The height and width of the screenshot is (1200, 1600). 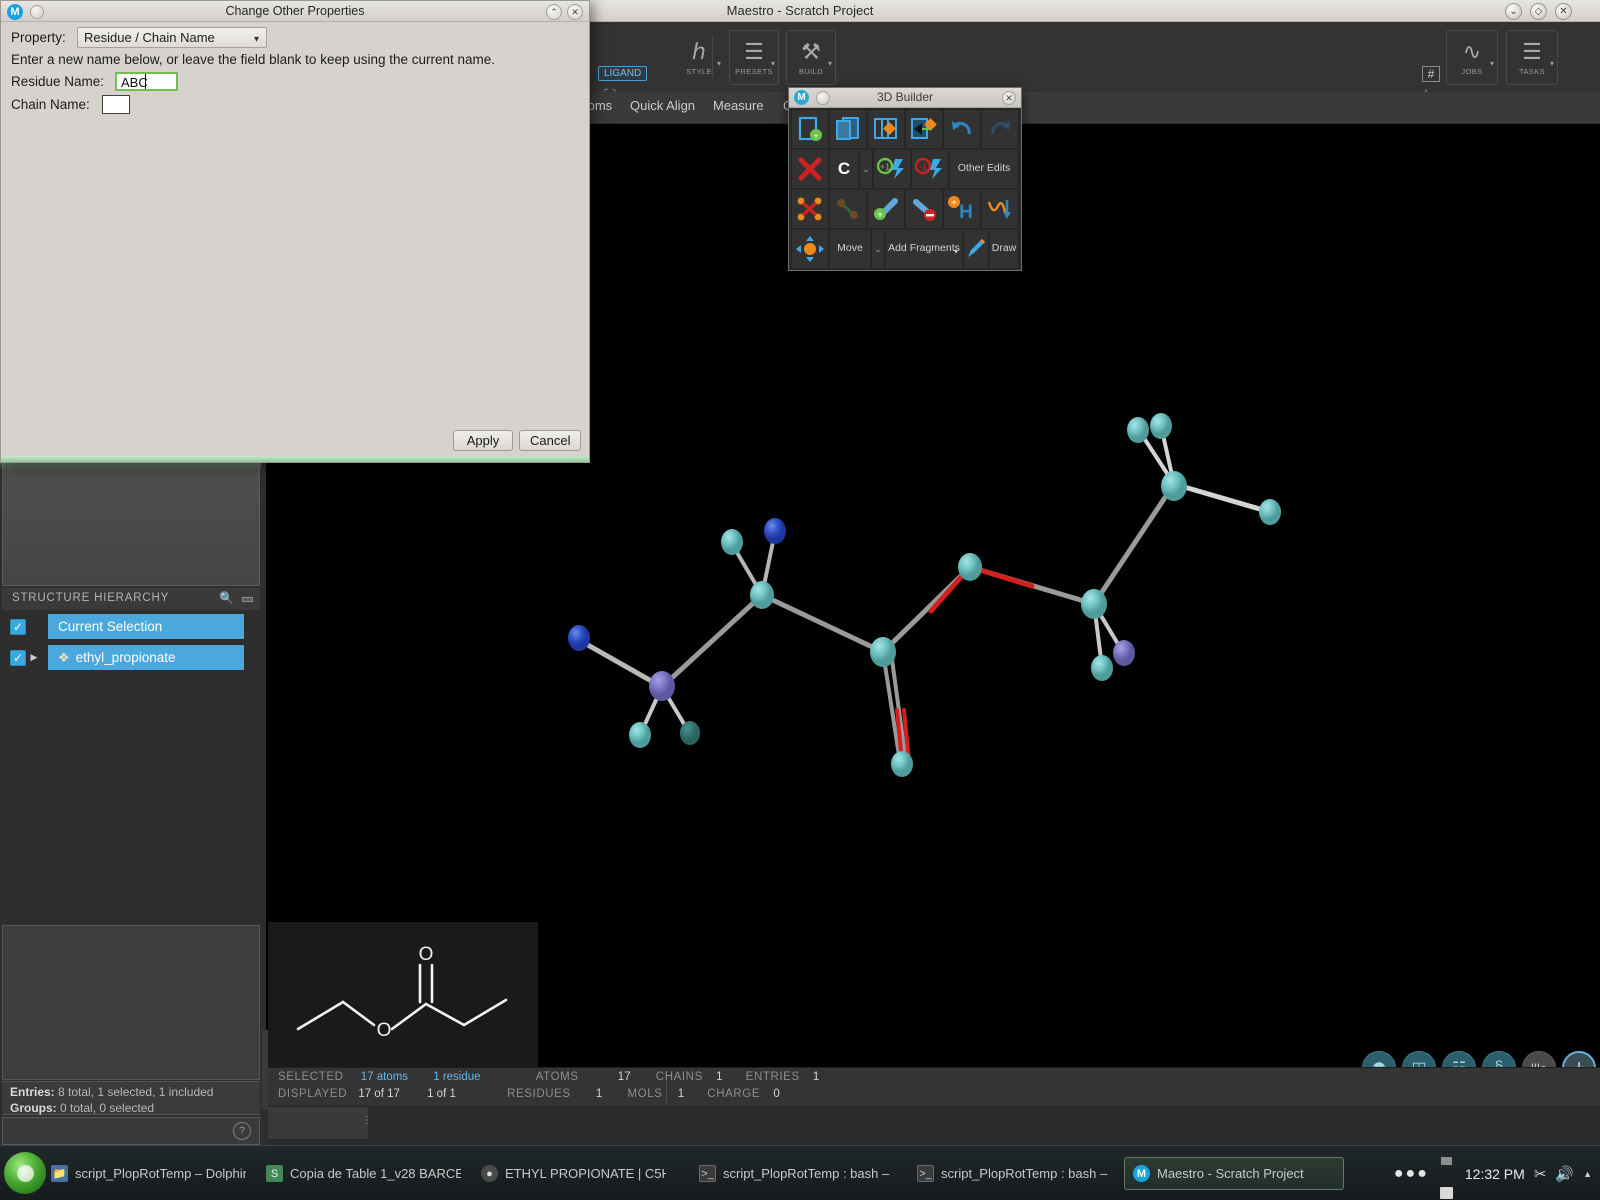 What do you see at coordinates (247, 599) in the screenshot?
I see `collapse-icon` at bounding box center [247, 599].